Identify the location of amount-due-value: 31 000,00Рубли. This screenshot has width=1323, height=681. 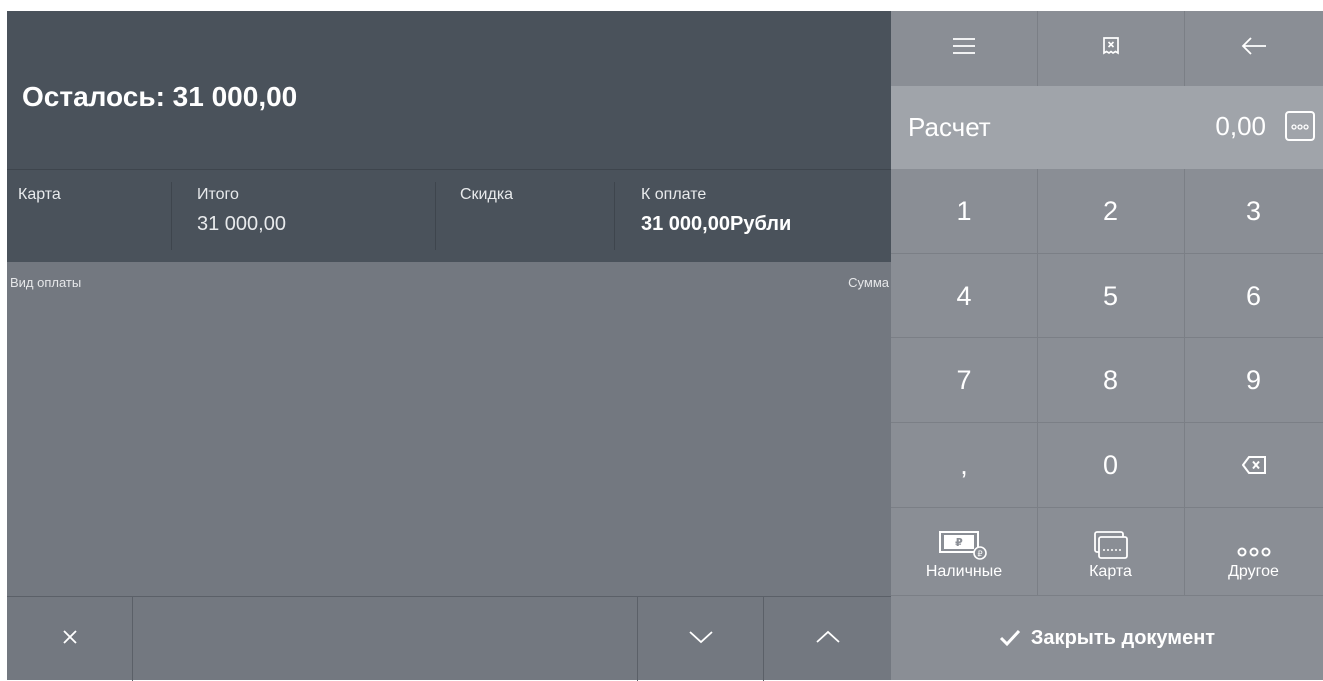
(716, 224).